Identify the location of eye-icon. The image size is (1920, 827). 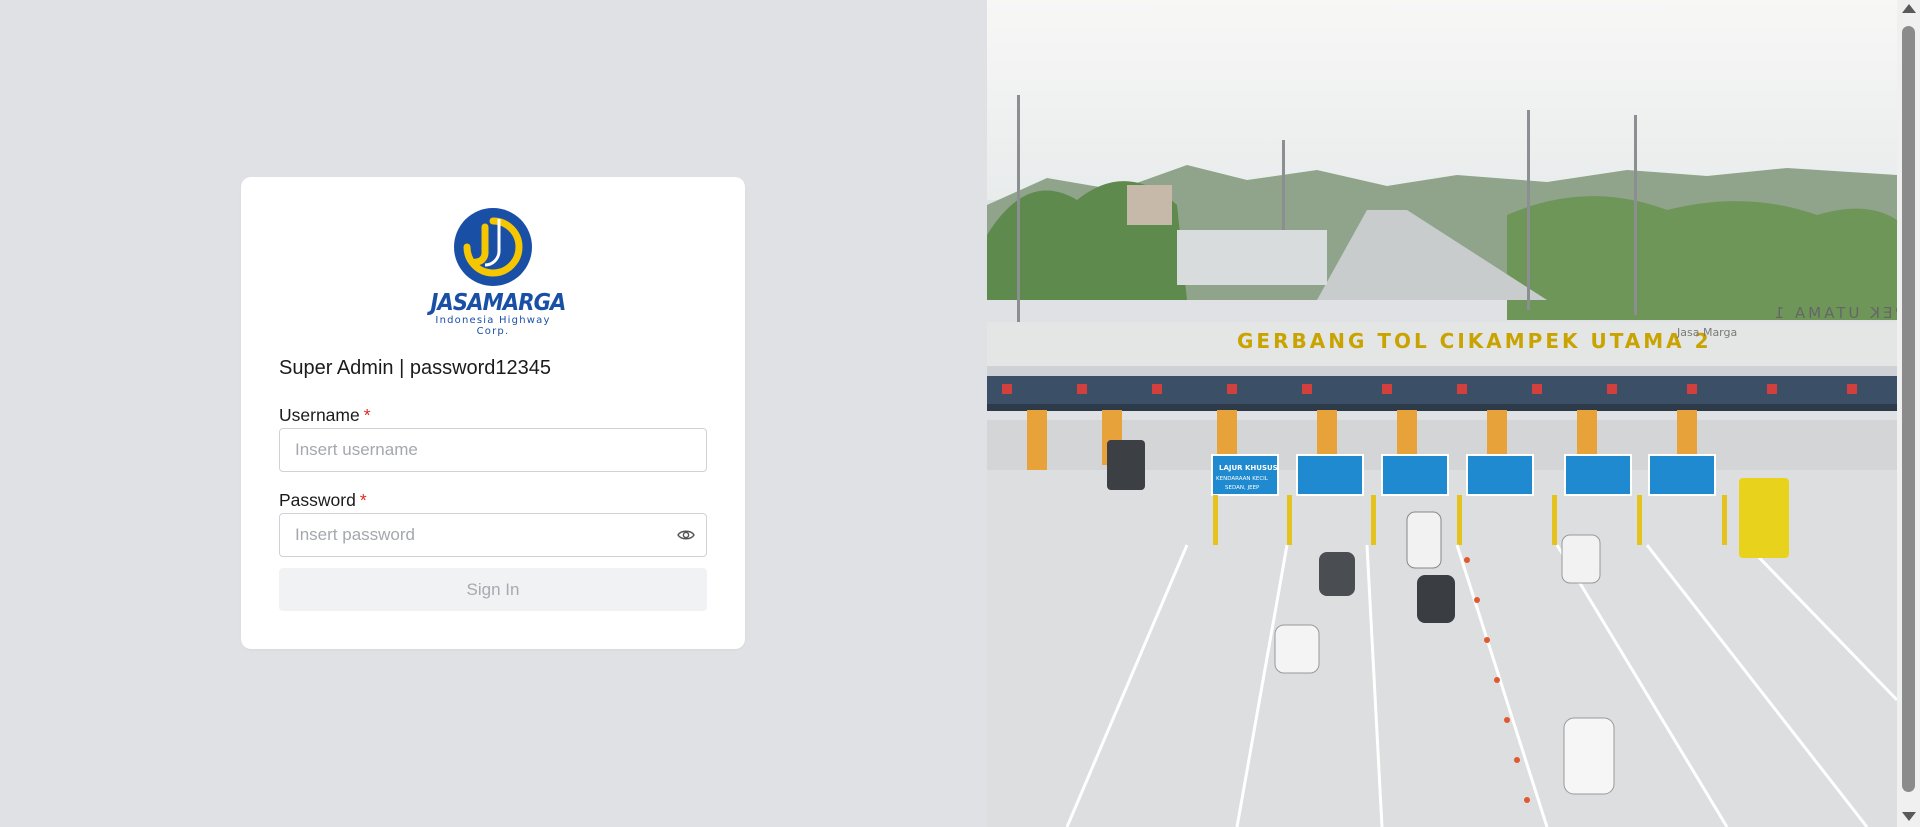
(686, 535).